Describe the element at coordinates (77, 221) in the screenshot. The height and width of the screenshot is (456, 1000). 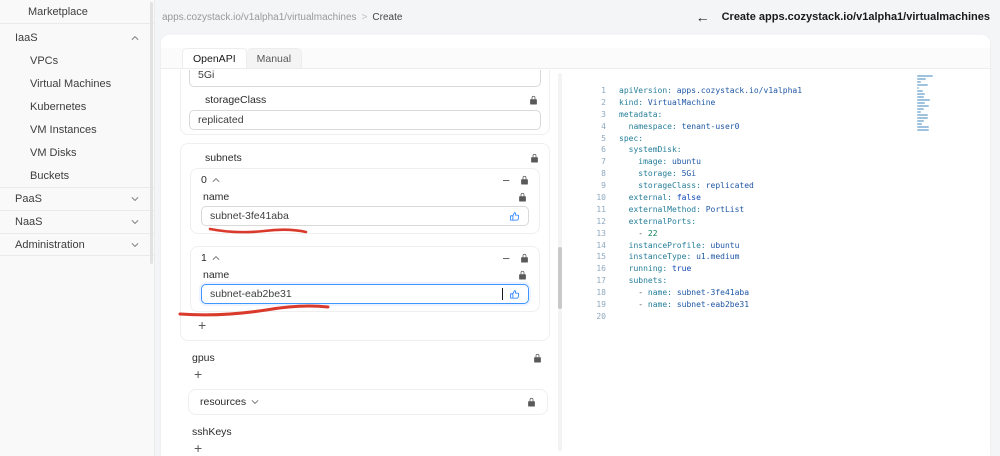
I see `sidebar-item-naas: NaaS` at that location.